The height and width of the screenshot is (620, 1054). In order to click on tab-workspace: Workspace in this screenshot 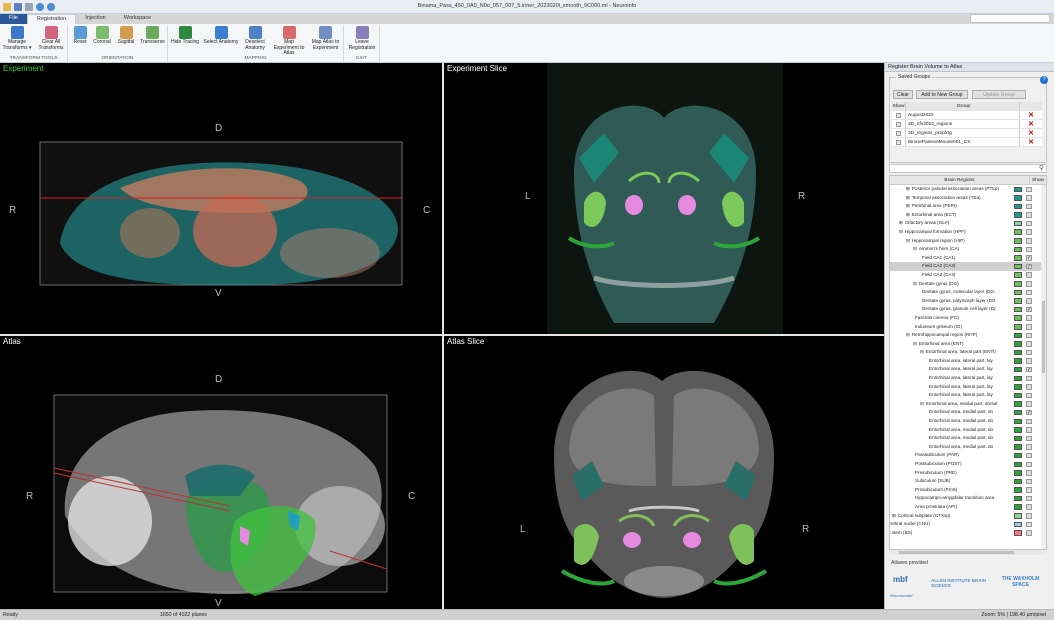, I will do `click(137, 19)`.